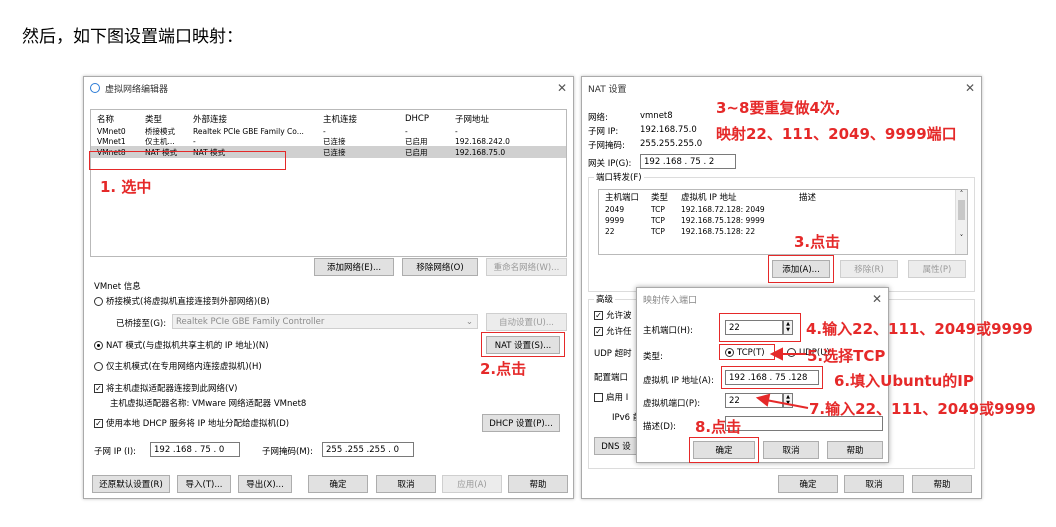 This screenshot has width=1056, height=527. I want to click on gateway-label: 网关 IP(G):, so click(610, 164).